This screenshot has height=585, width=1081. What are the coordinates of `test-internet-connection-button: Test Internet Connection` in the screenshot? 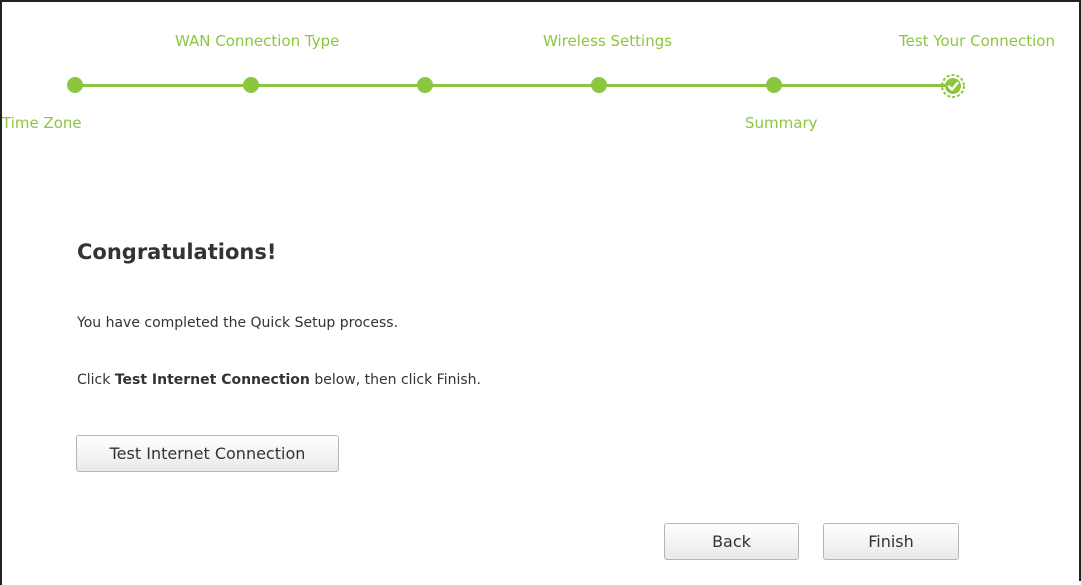 It's located at (207, 453).